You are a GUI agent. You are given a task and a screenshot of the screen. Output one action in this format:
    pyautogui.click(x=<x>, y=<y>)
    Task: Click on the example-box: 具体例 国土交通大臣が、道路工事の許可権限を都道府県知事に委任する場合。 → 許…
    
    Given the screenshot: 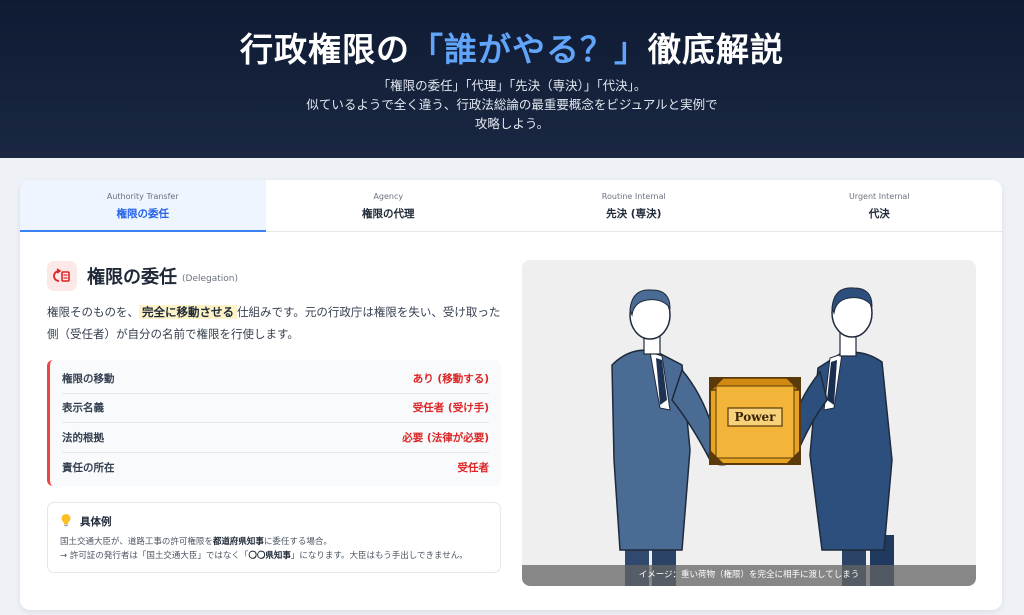 What is the action you would take?
    pyautogui.click(x=274, y=537)
    